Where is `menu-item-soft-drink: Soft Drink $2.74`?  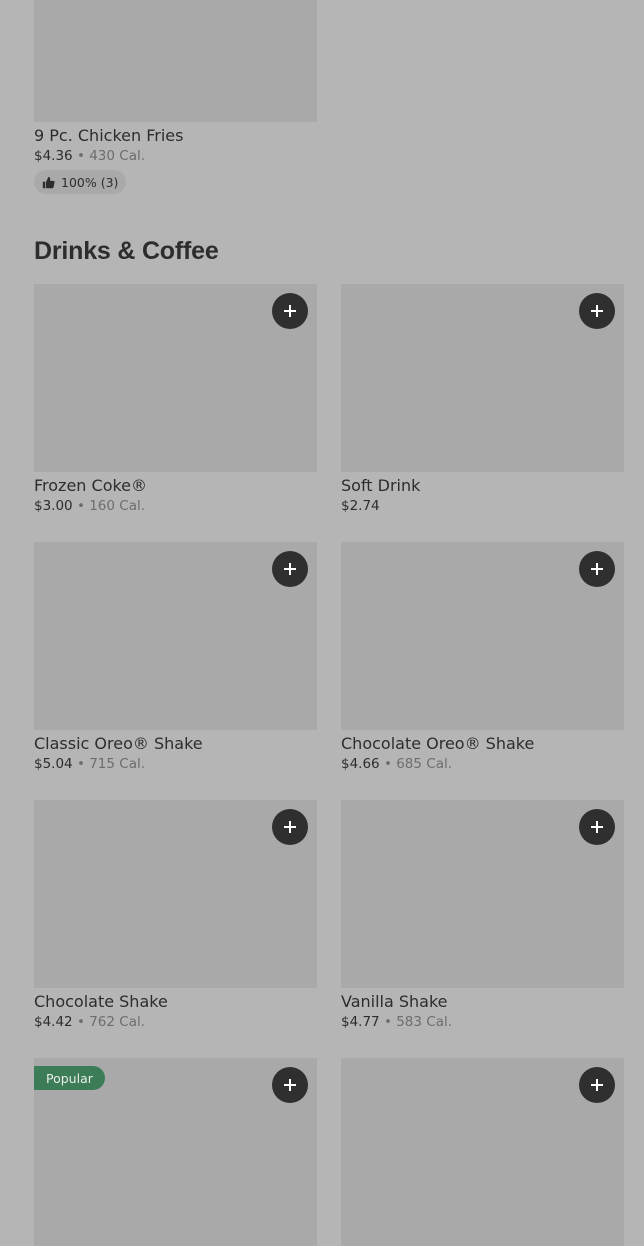
menu-item-soft-drink: Soft Drink $2.74 is located at coordinates (482, 400).